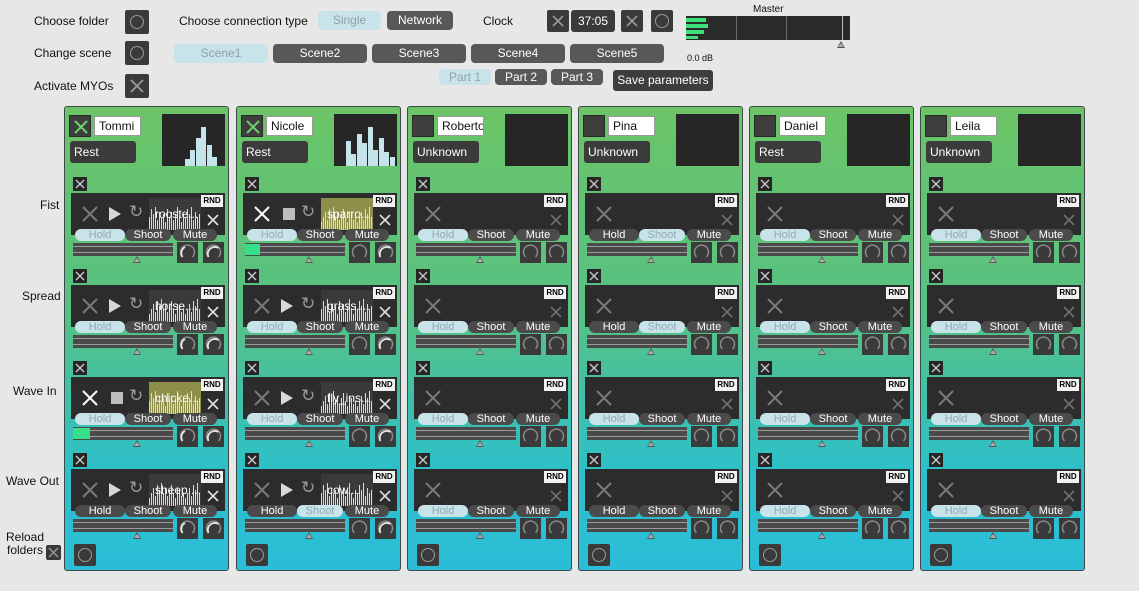 This screenshot has height=591, width=1139. What do you see at coordinates (662, 21) in the screenshot?
I see `clock-start-button` at bounding box center [662, 21].